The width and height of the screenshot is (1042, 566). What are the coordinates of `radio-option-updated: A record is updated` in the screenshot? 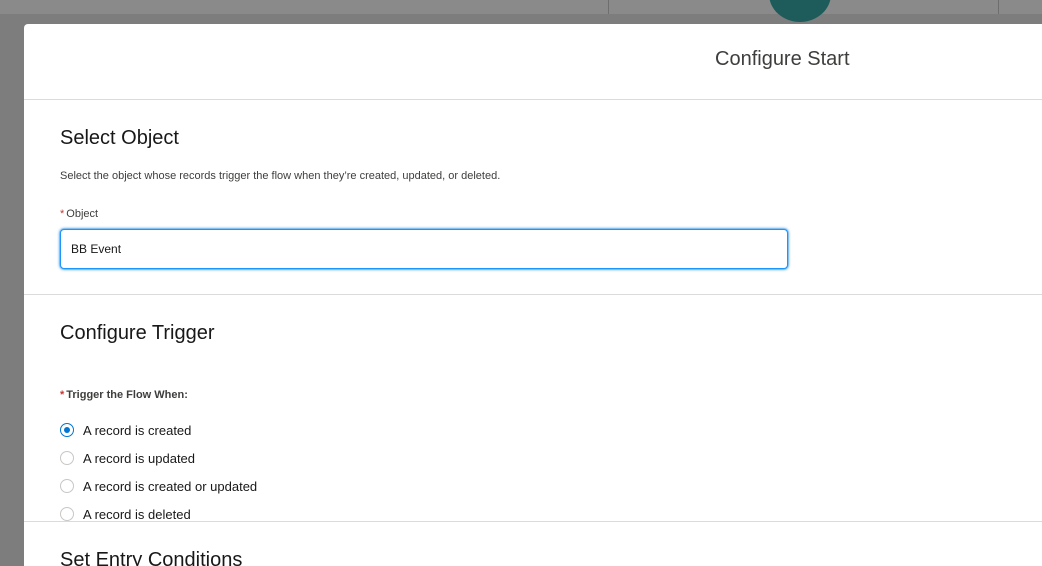 It's located at (158, 458).